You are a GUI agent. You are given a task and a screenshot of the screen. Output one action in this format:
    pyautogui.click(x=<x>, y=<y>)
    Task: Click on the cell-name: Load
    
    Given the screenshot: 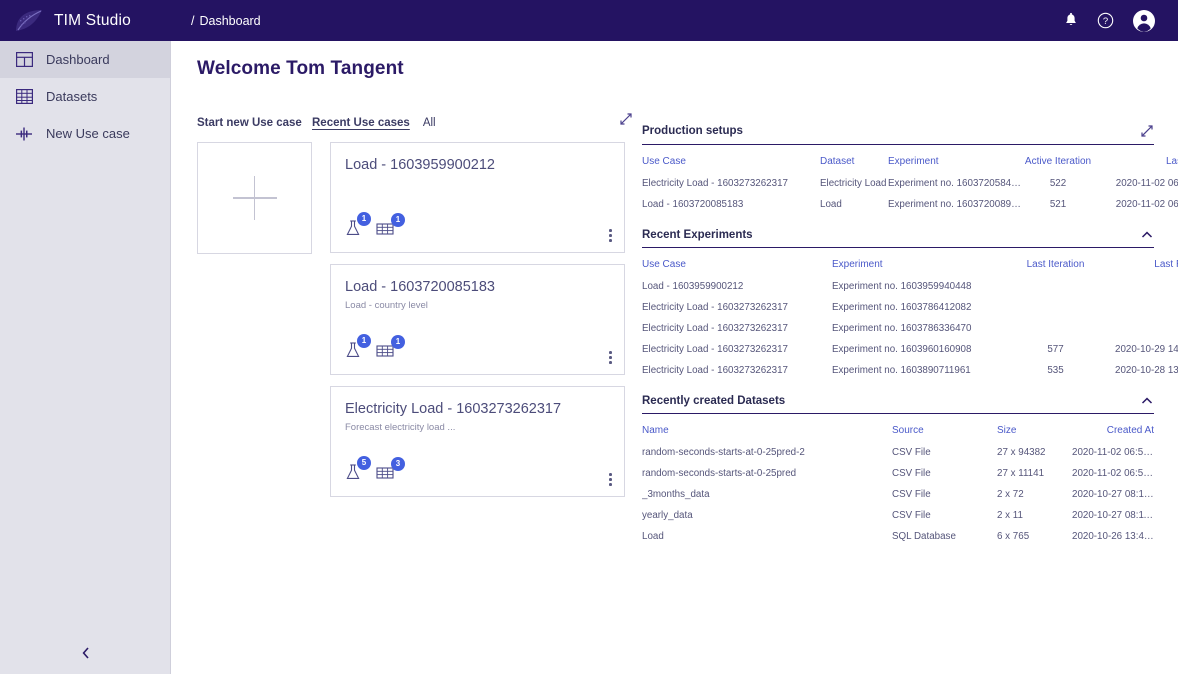 What is the action you would take?
    pyautogui.click(x=653, y=536)
    